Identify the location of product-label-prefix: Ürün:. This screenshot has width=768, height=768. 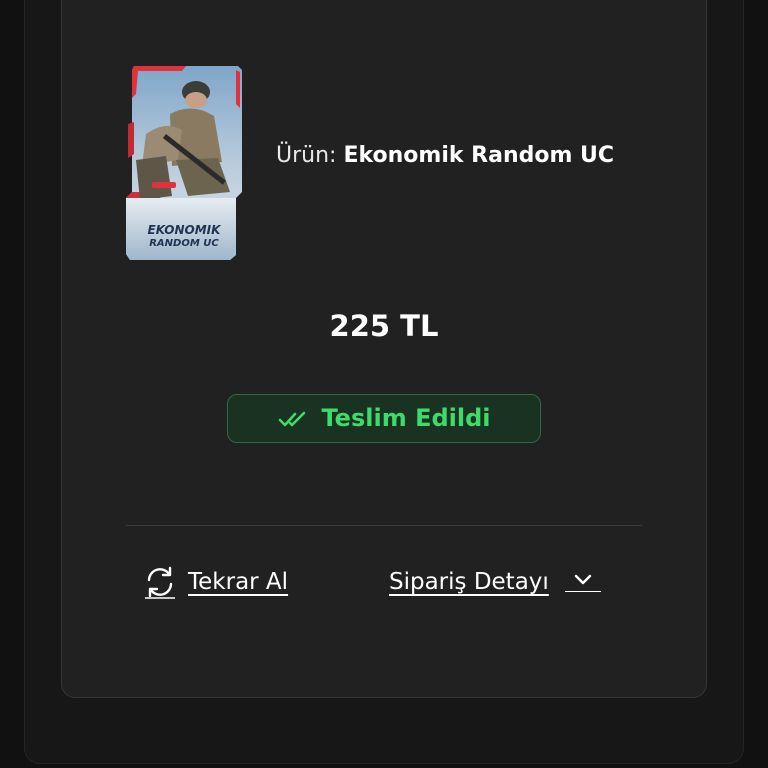
(310, 155).